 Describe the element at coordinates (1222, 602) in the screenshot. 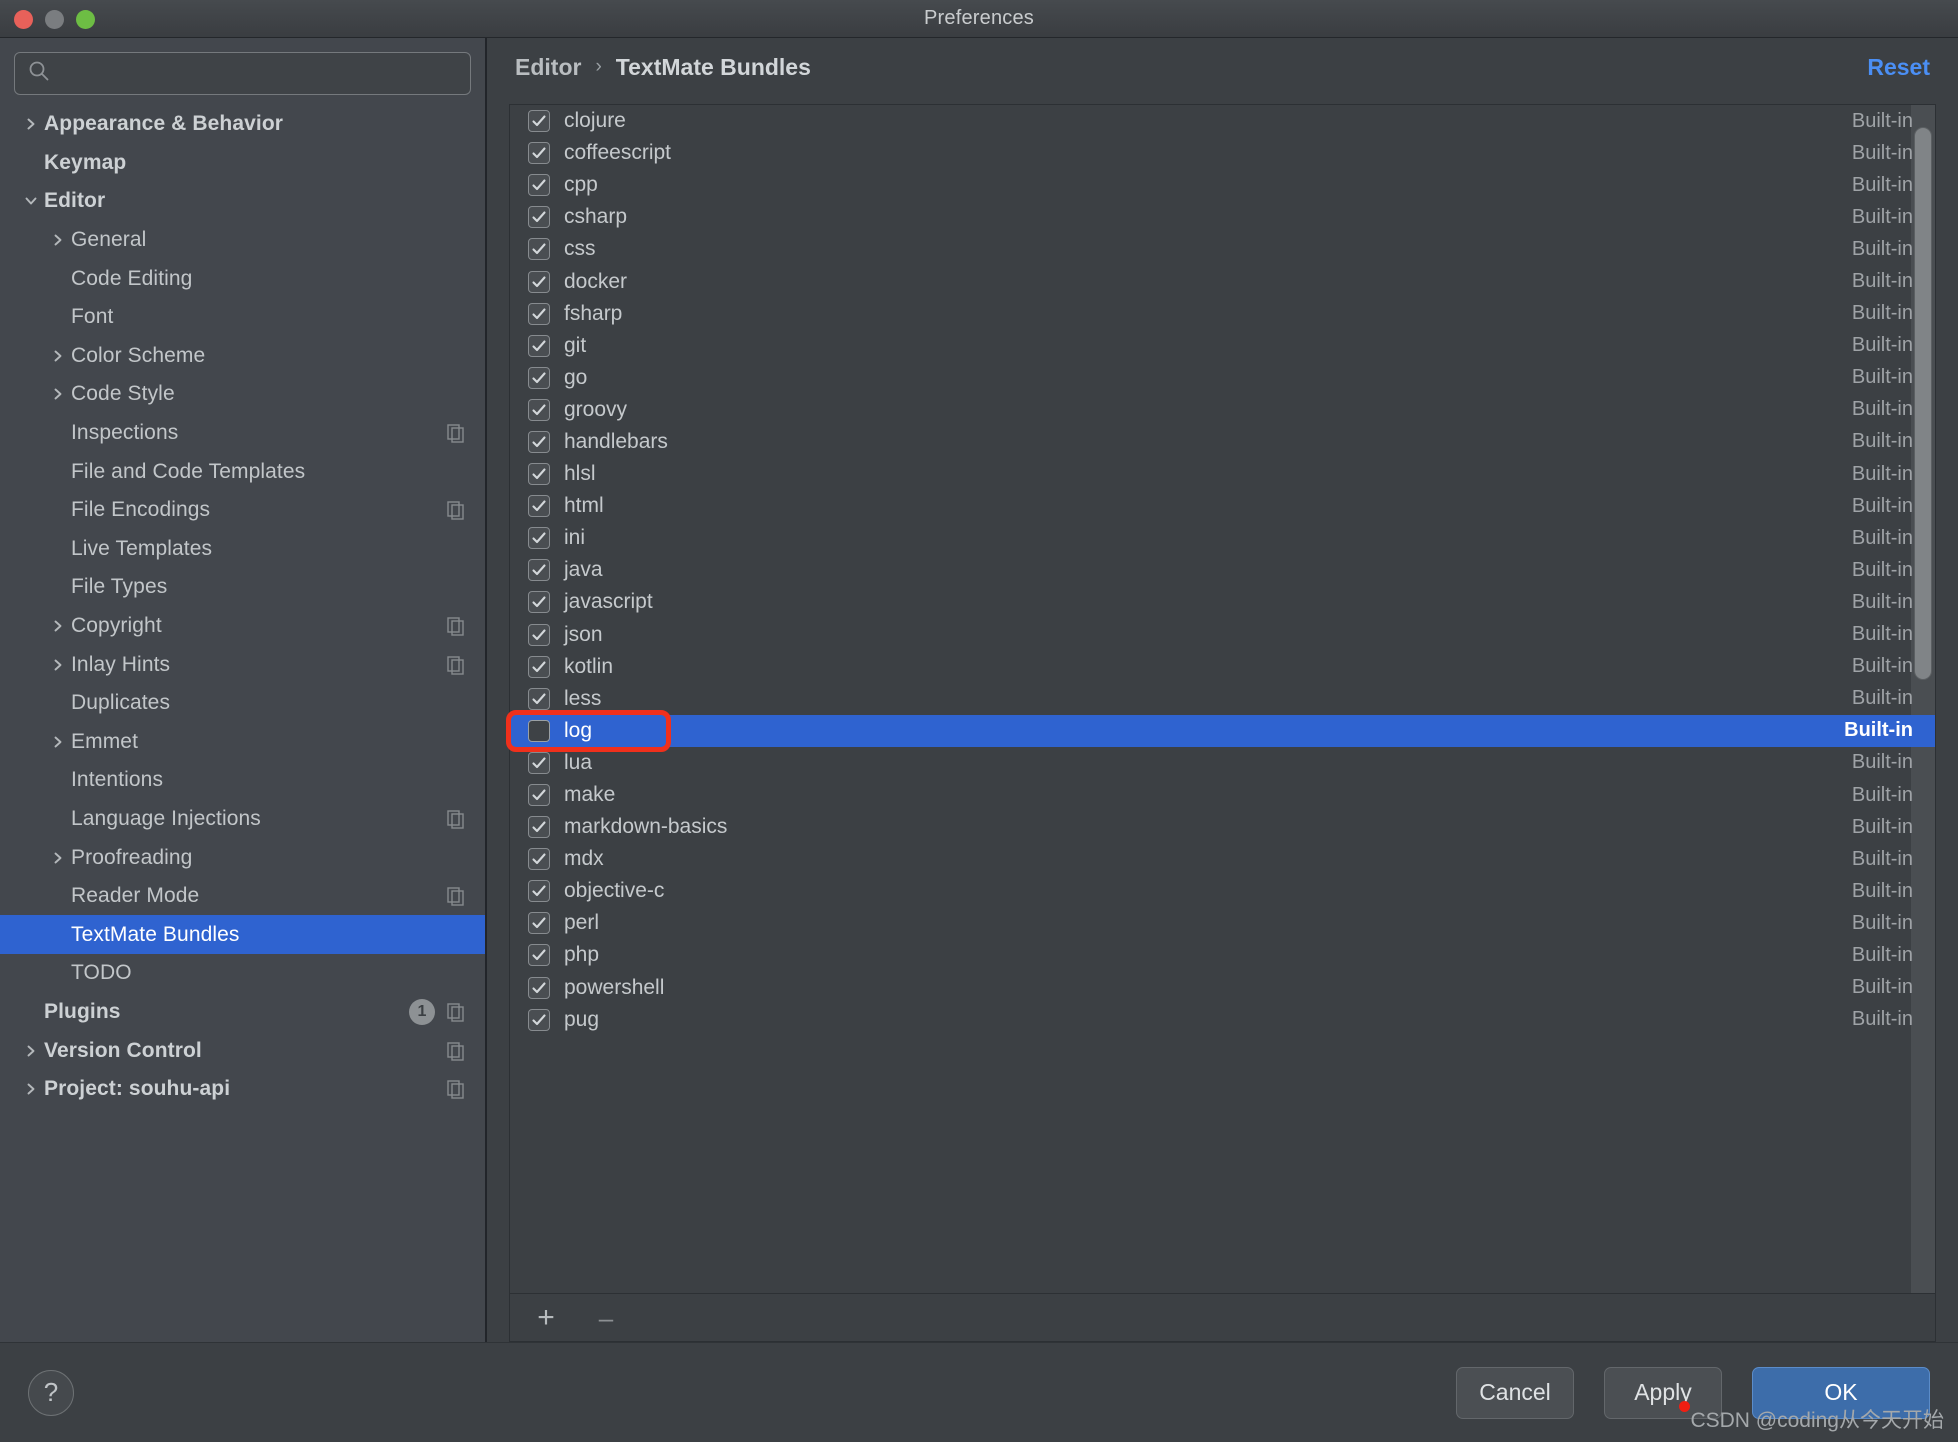

I see `bundle-row: javascript Built-in` at that location.